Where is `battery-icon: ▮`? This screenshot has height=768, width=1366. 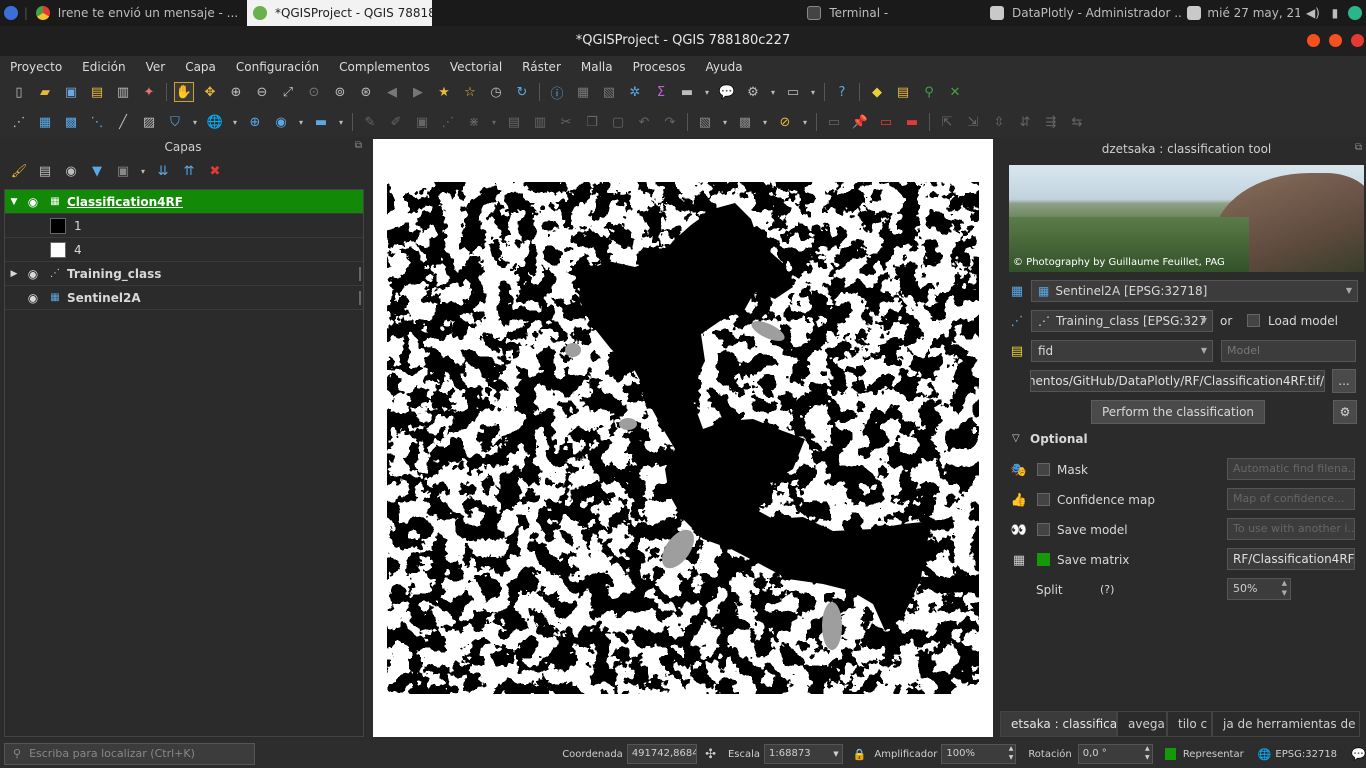 battery-icon: ▮ is located at coordinates (1335, 13).